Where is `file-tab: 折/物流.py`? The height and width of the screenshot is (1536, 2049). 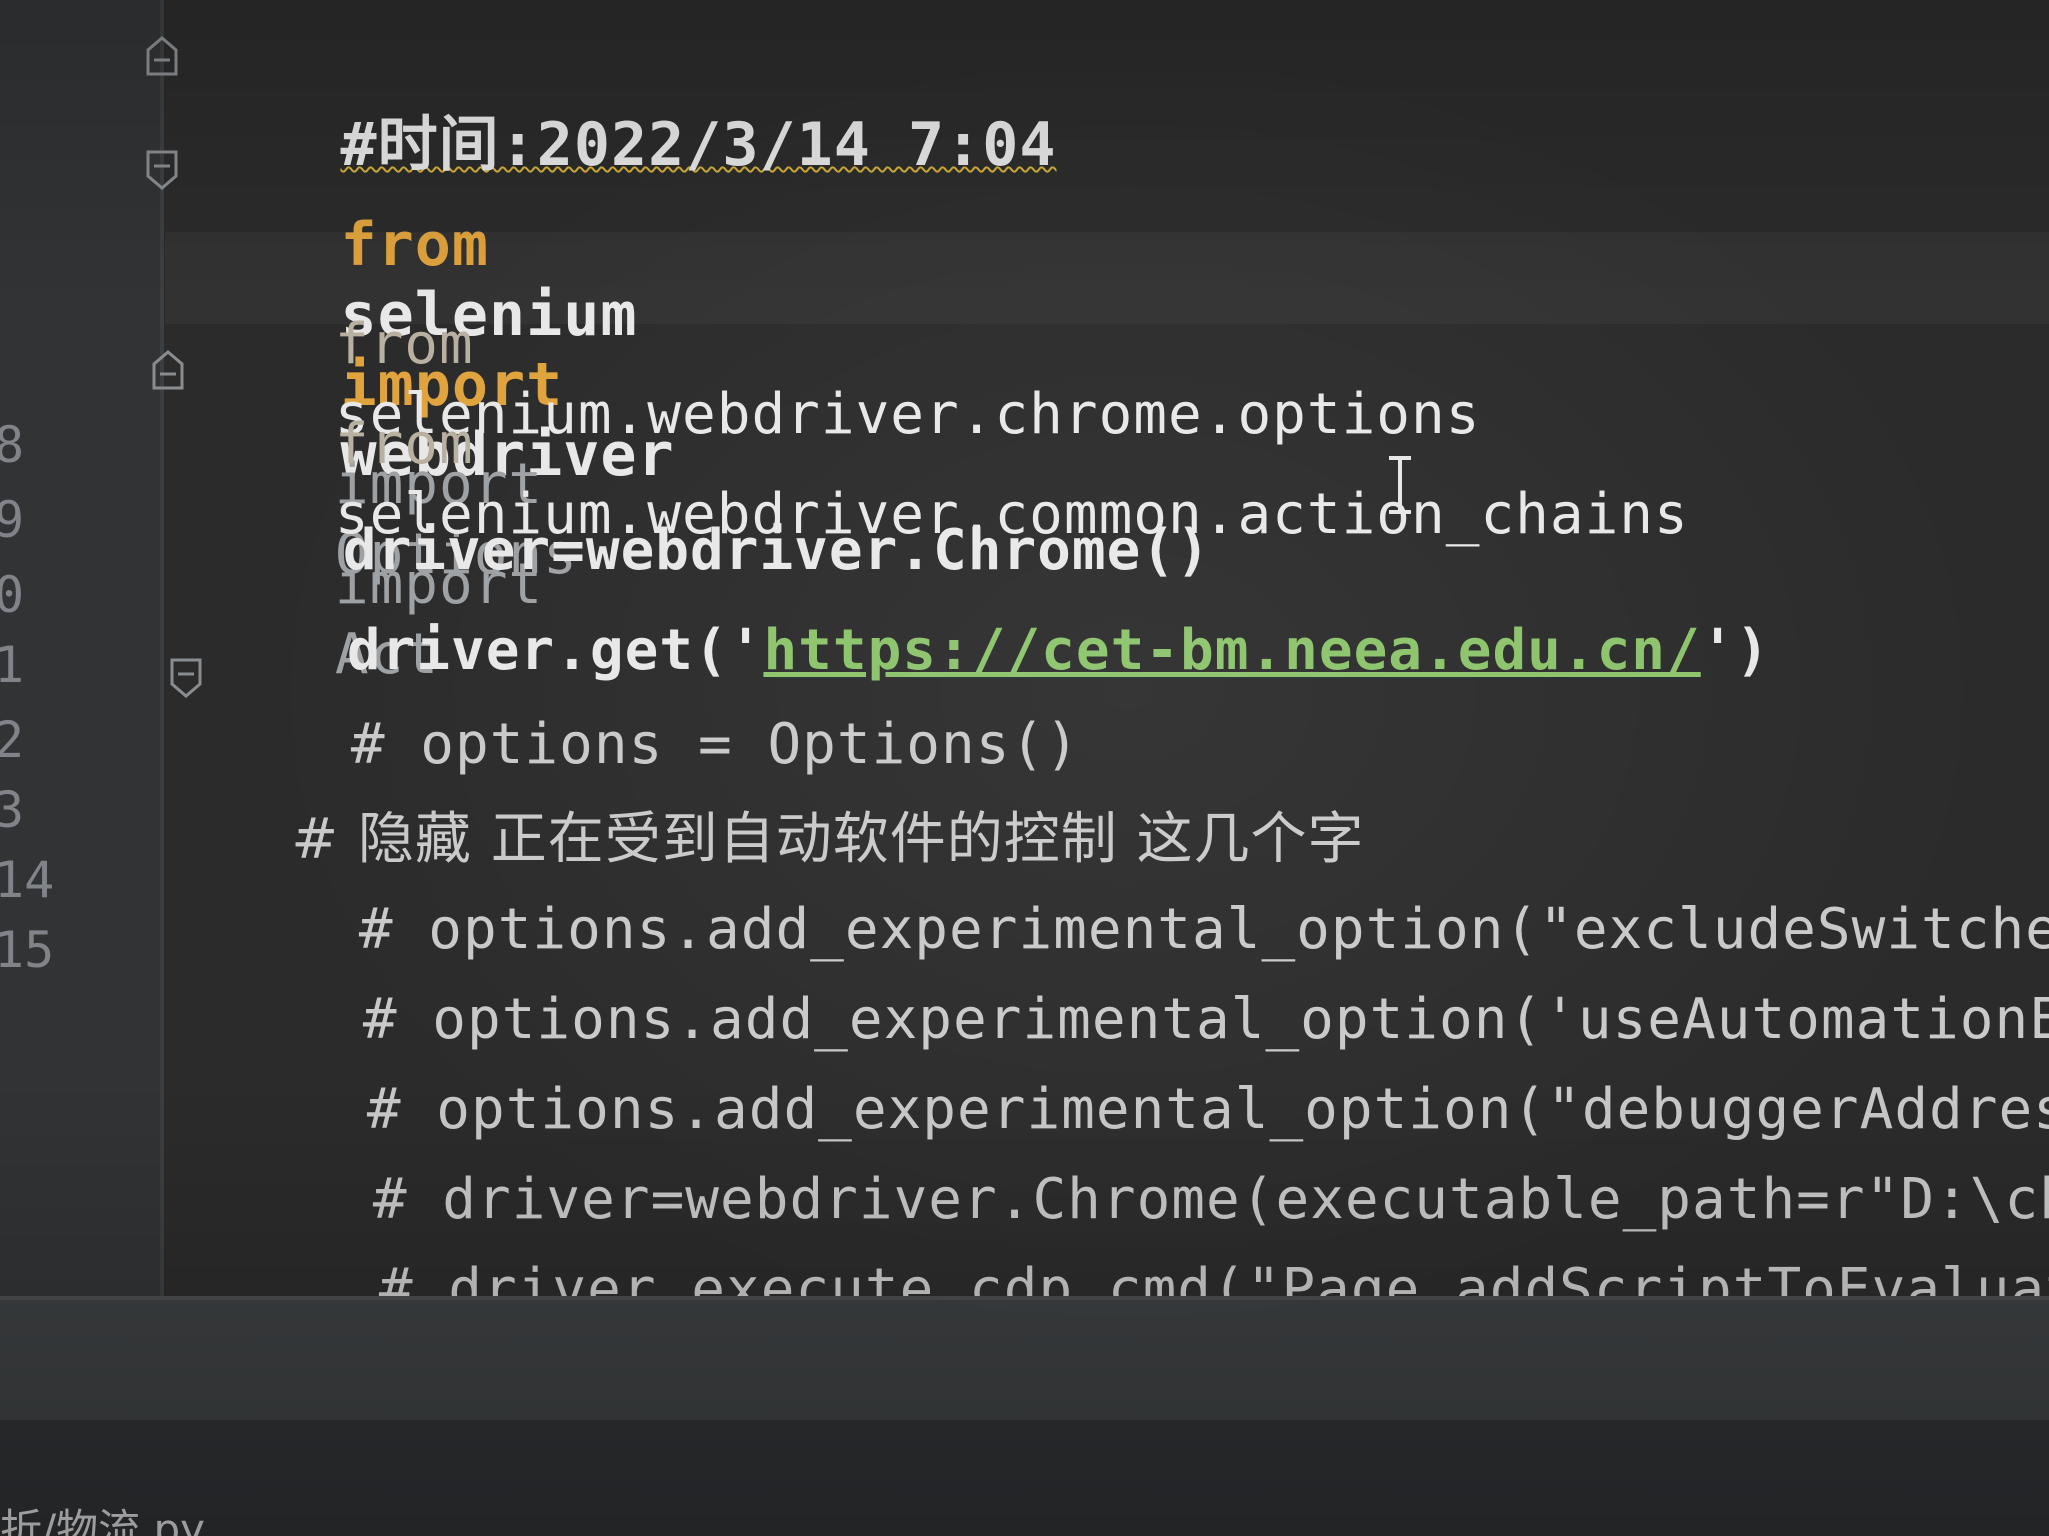 file-tab: 折/物流.py is located at coordinates (102, 1518).